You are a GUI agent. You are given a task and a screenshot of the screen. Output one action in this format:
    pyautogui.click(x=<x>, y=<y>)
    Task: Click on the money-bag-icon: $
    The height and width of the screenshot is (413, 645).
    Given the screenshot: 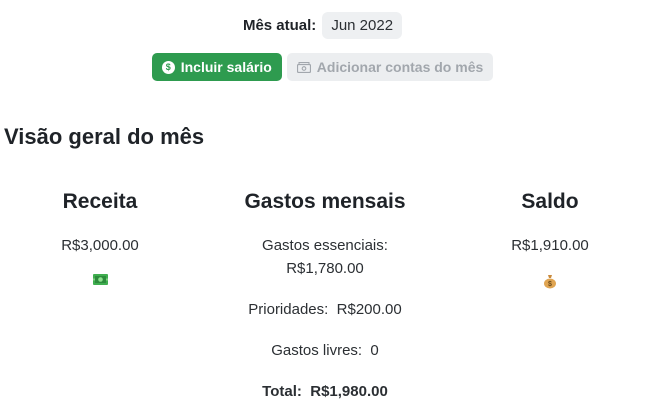 What is the action you would take?
    pyautogui.click(x=550, y=281)
    